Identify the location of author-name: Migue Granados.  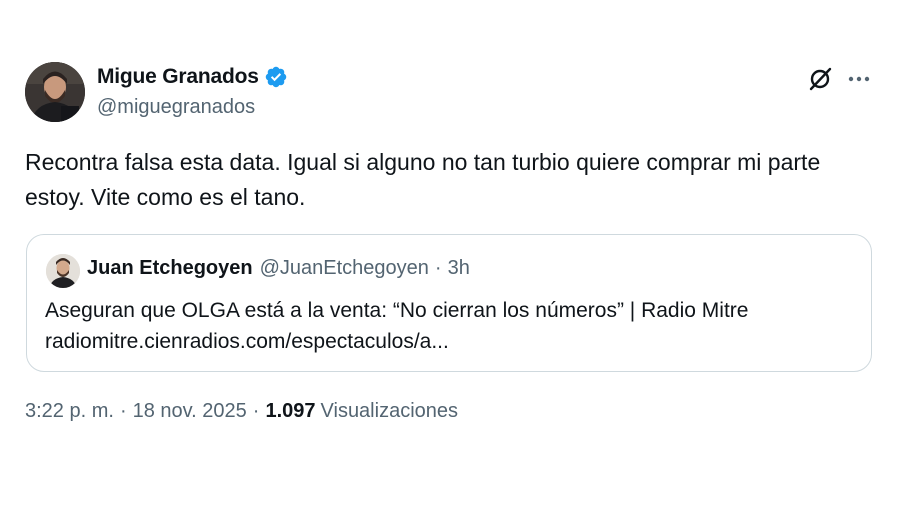
(178, 77).